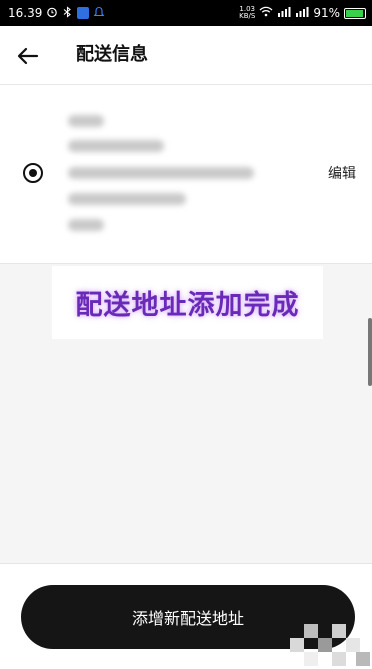 This screenshot has width=372, height=669. I want to click on edit-button: 编辑, so click(342, 173).